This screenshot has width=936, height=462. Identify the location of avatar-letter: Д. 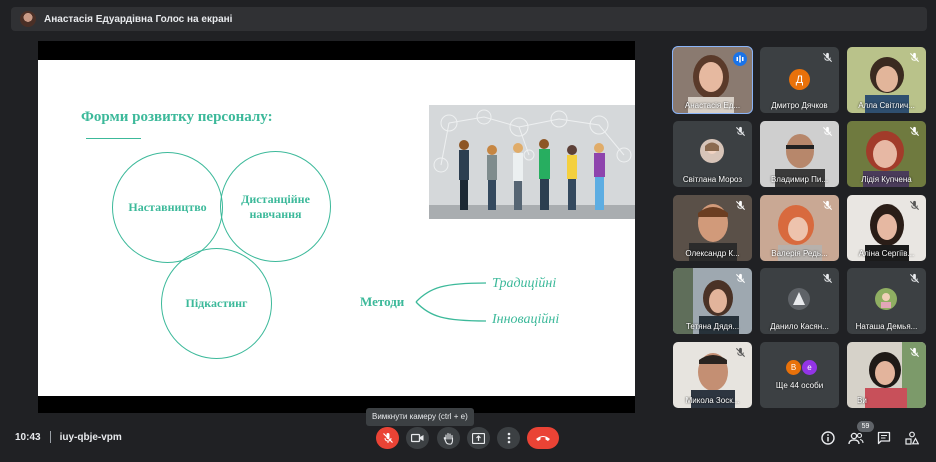
(799, 79).